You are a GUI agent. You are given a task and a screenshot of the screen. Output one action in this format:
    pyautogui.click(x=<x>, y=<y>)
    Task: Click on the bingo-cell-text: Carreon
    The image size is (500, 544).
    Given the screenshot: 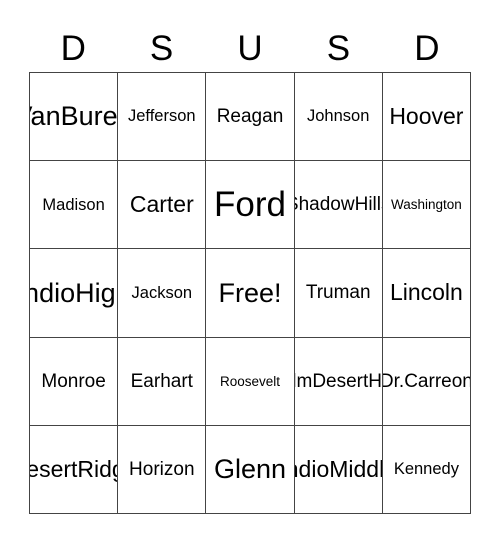 What is the action you would take?
    pyautogui.click(x=437, y=381)
    